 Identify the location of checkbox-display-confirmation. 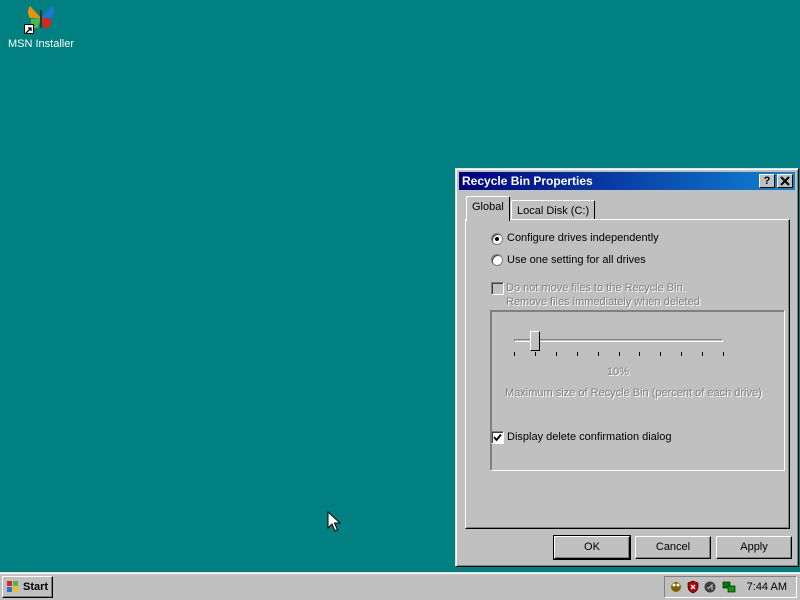
(497, 437).